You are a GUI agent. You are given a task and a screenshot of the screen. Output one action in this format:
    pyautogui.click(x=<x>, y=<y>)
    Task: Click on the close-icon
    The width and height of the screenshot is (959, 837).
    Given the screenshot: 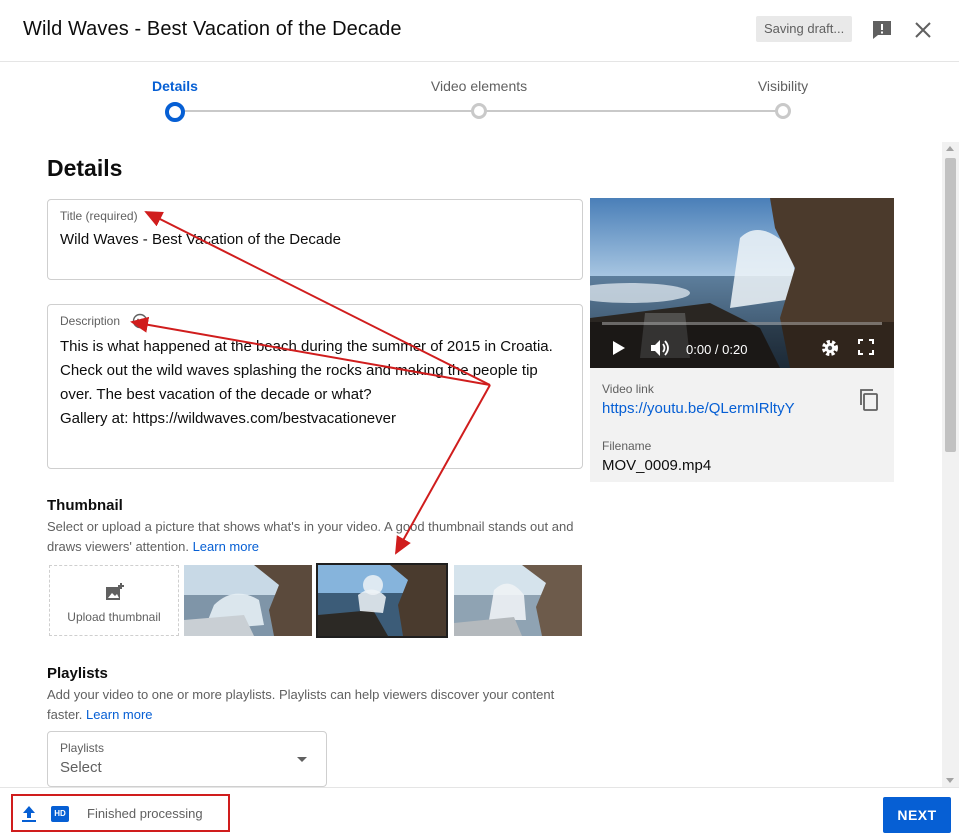 What is the action you would take?
    pyautogui.click(x=923, y=30)
    